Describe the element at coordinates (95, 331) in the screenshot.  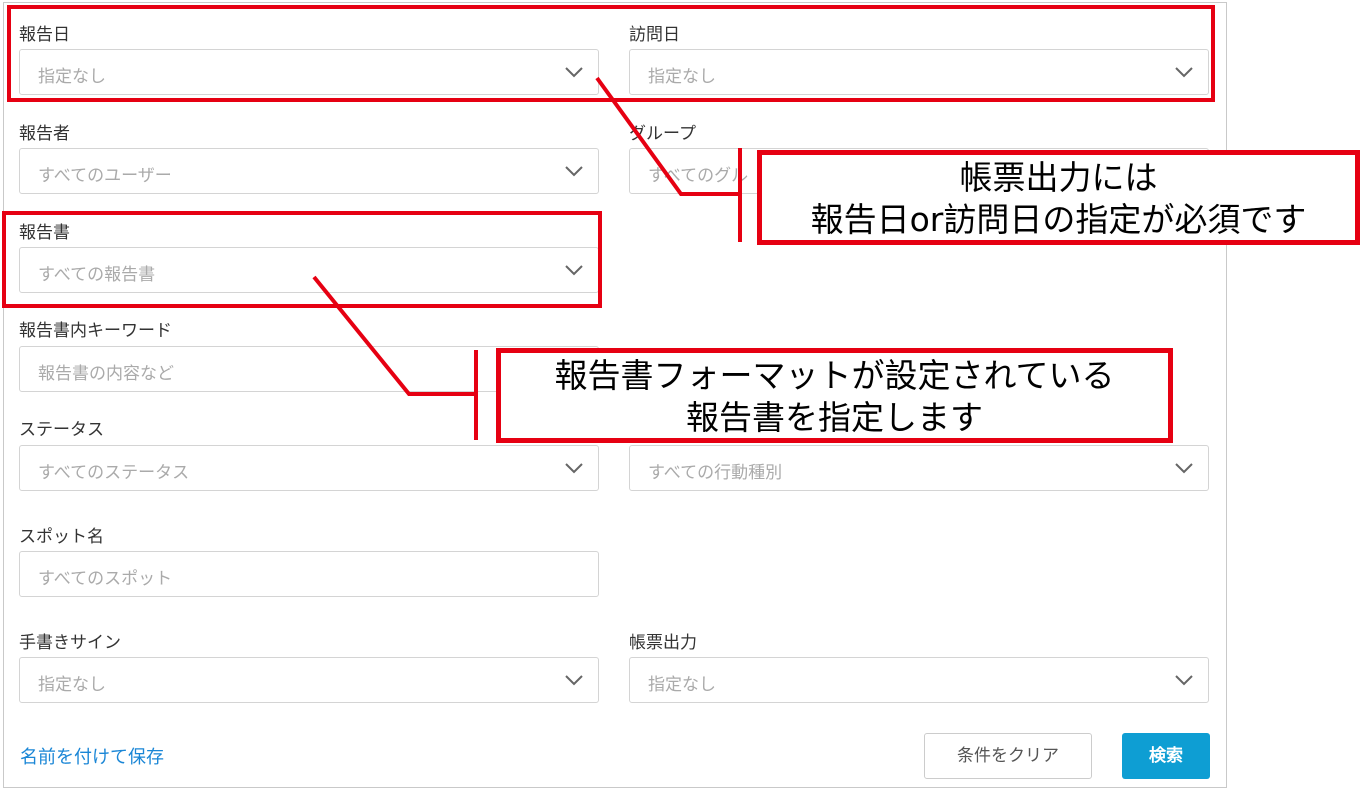
I see `keyword-label: 報告書内キーワード` at that location.